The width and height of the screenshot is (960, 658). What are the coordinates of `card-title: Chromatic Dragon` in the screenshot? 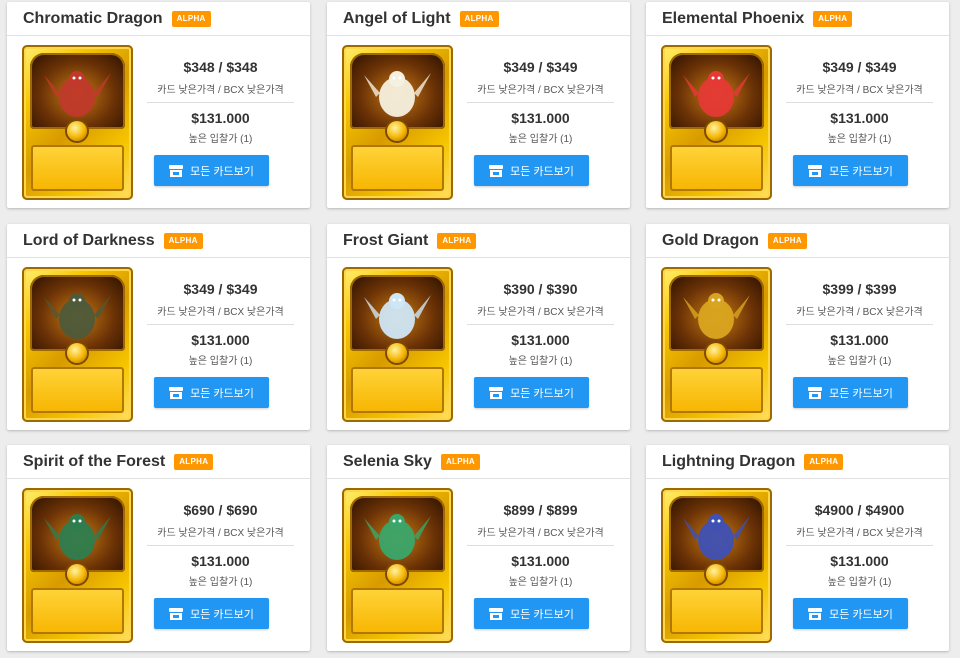 It's located at (93, 19).